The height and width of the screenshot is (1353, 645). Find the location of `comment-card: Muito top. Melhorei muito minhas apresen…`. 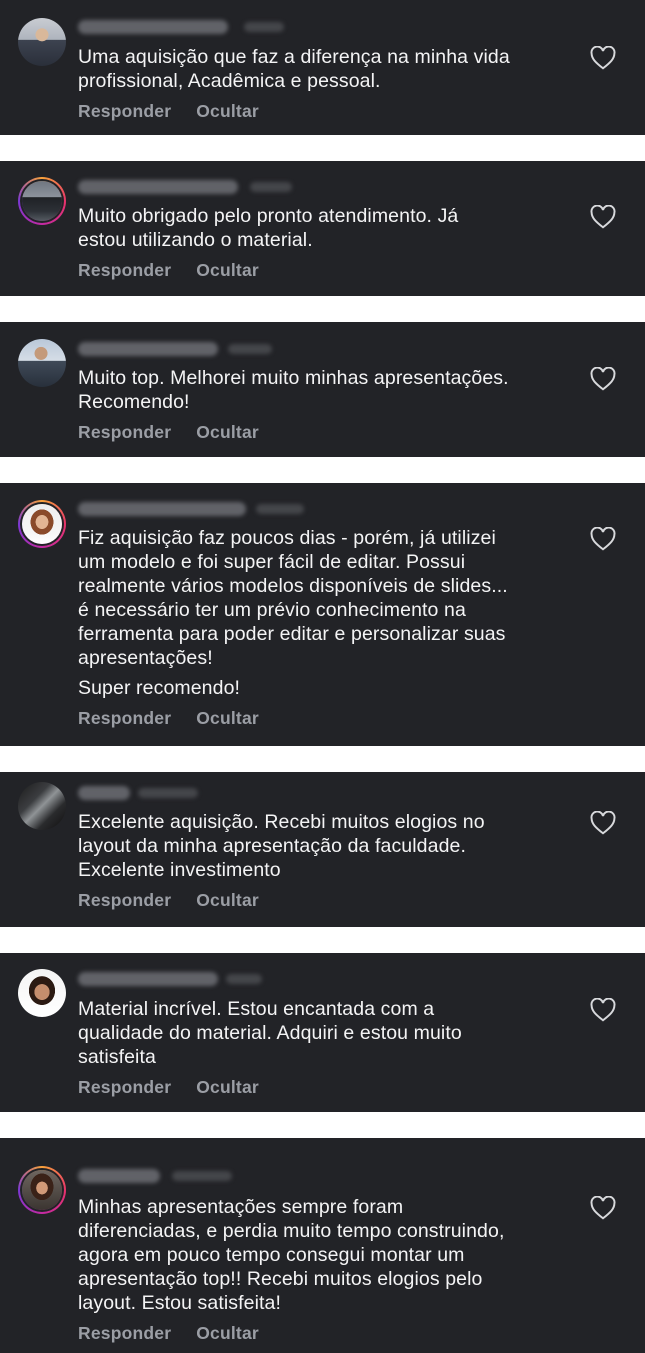

comment-card: Muito top. Melhorei muito minhas apresen… is located at coordinates (322, 389).